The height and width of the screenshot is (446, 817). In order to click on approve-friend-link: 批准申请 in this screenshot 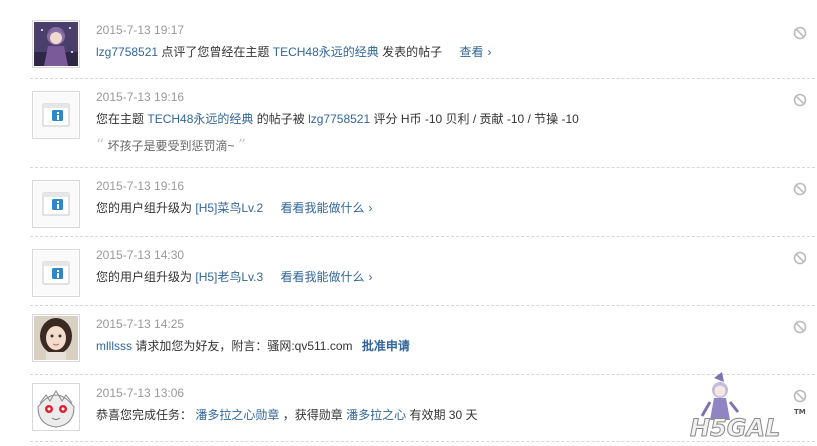, I will do `click(386, 346)`.